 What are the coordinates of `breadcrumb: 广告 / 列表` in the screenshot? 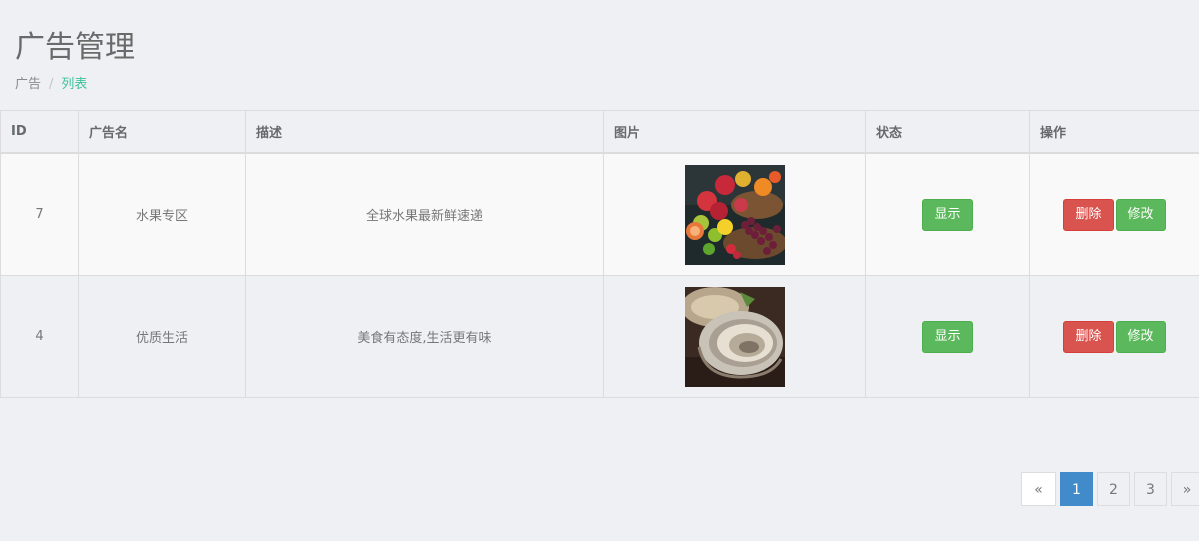 It's located at (51, 85).